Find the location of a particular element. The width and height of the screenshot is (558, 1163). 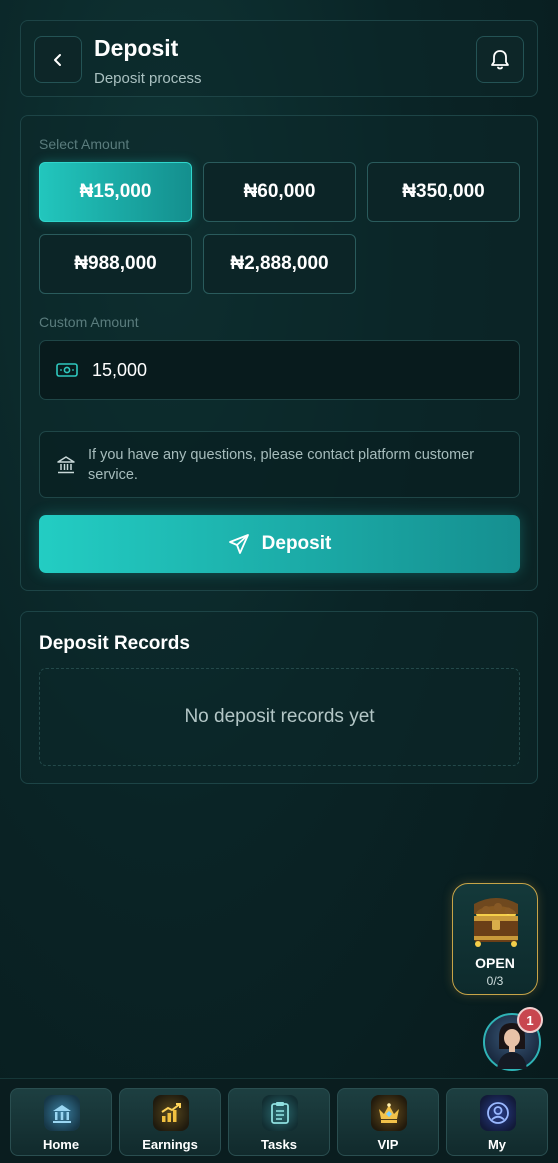

deposit-records-card: Deposit Records No deposit records yet is located at coordinates (279, 697).